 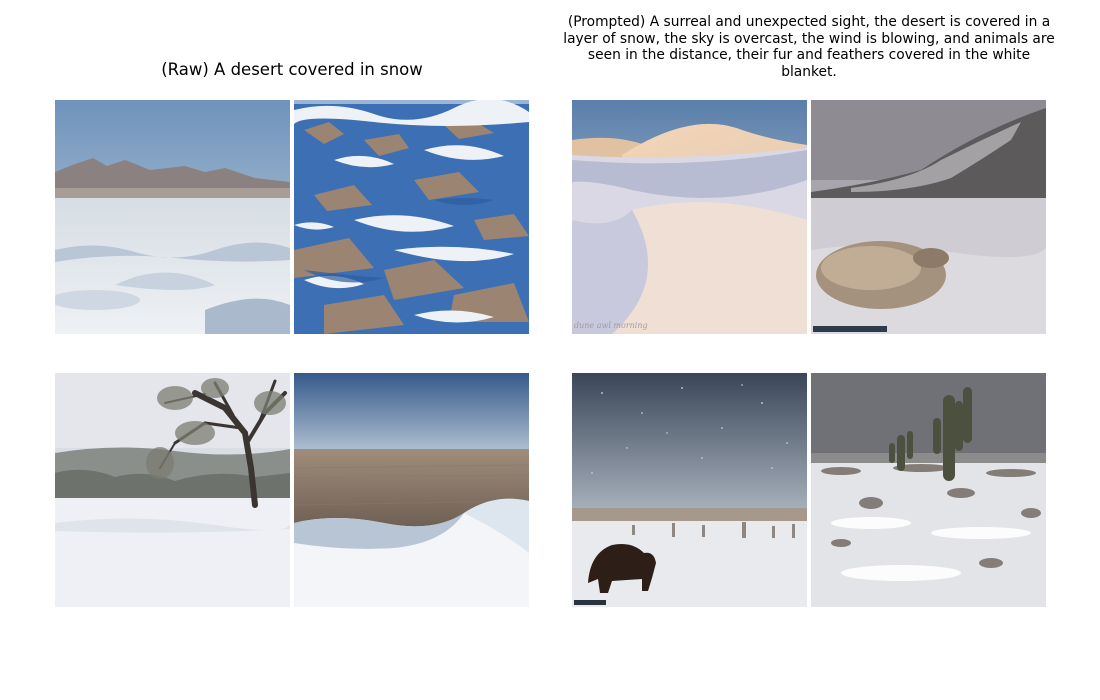 I want to click on prompted-image-cacti-snow, so click(x=928, y=490).